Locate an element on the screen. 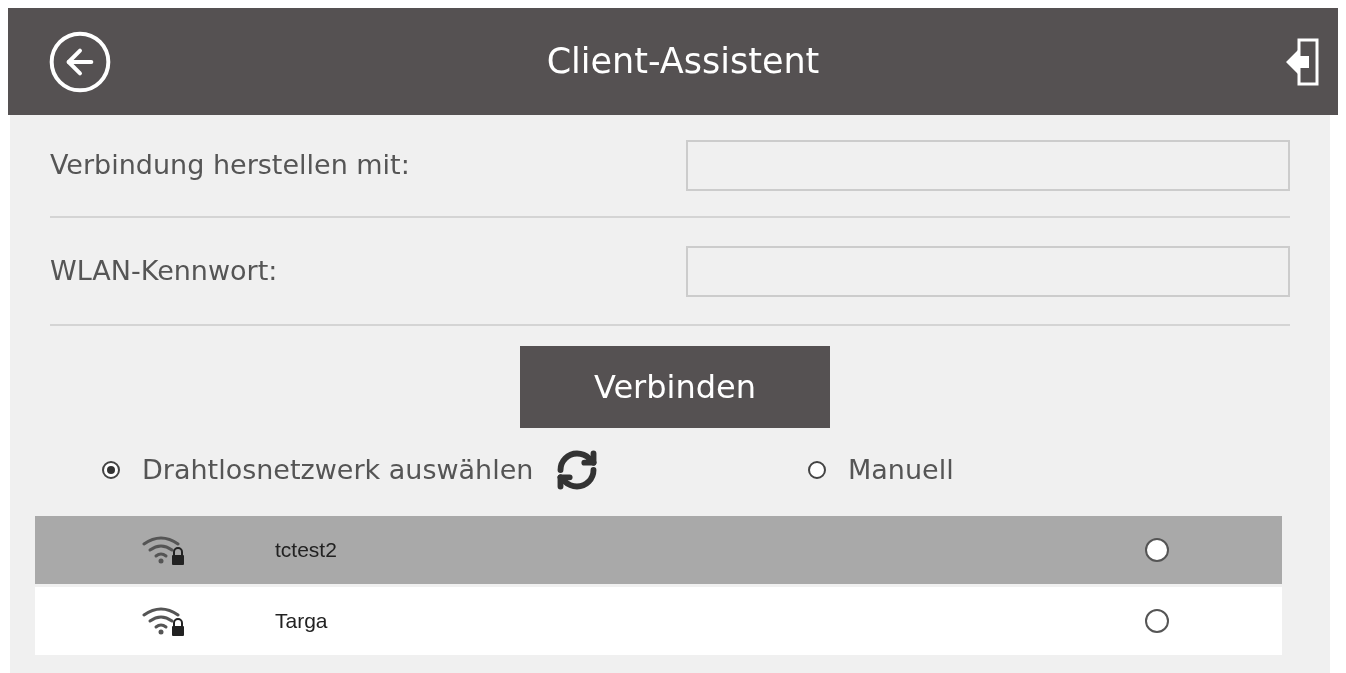 The height and width of the screenshot is (673, 1346). window-title: Client-Assistent is located at coordinates (683, 62).